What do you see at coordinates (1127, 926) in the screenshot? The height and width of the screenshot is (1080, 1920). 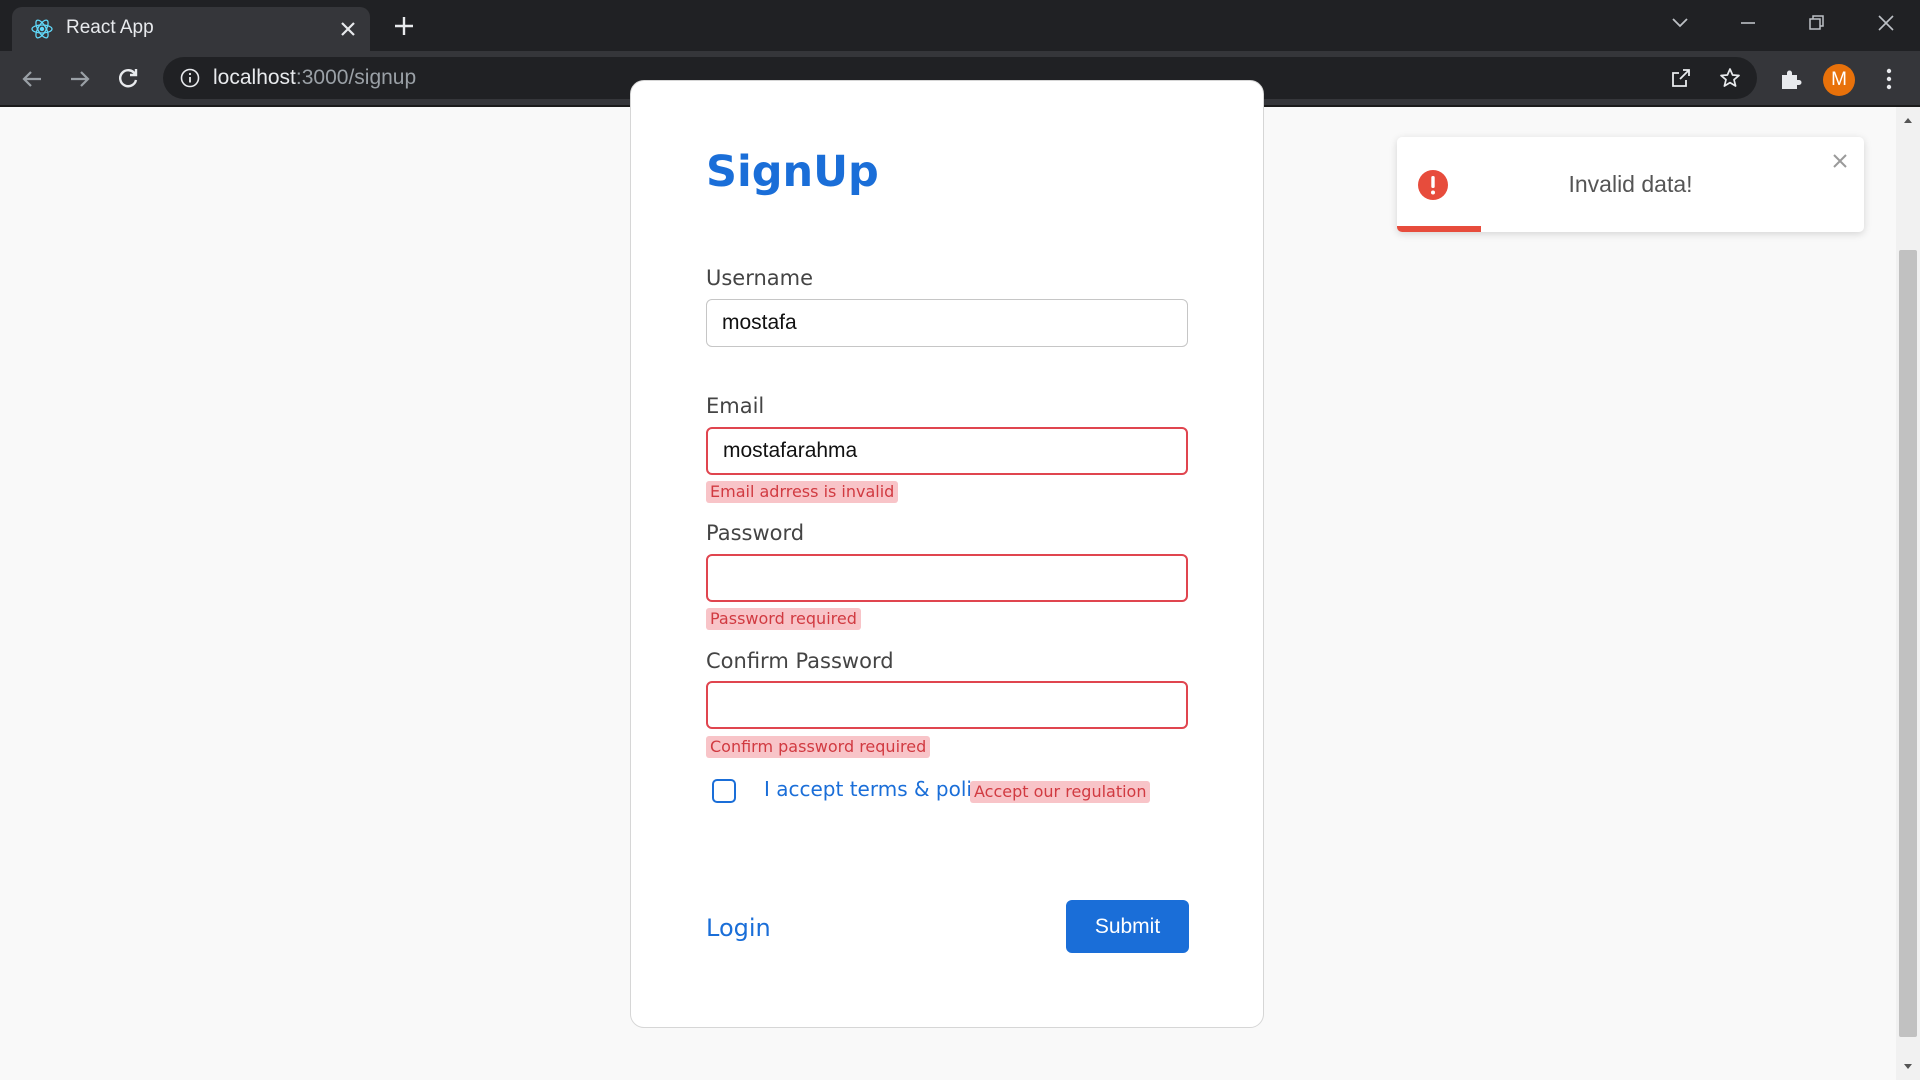 I see `submit-button: Submit` at bounding box center [1127, 926].